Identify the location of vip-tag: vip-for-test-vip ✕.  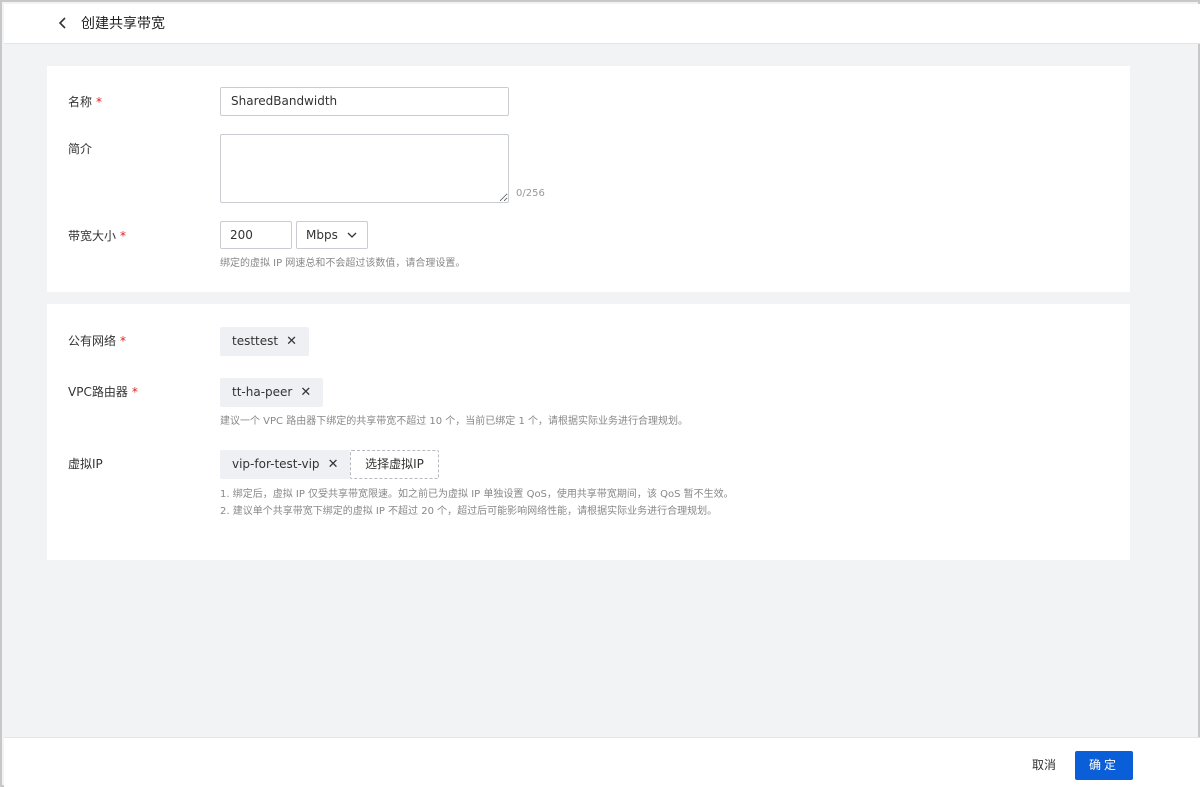
(285, 464).